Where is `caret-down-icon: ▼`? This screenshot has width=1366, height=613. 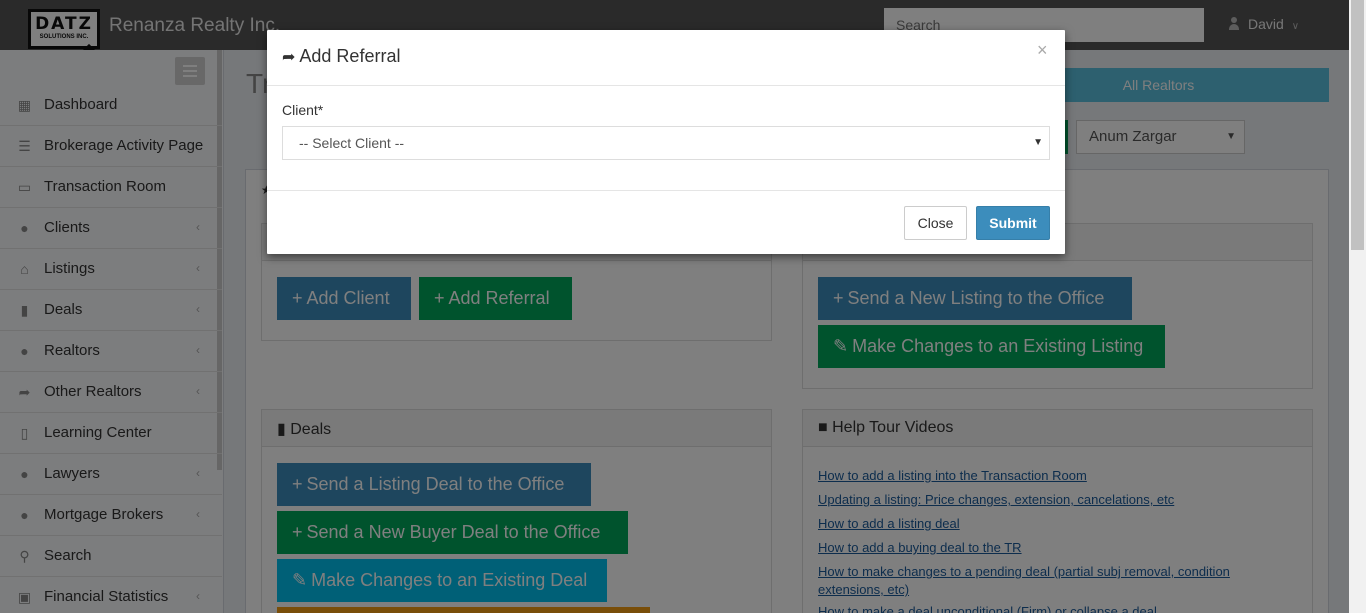
caret-down-icon: ▼ is located at coordinates (1038, 142).